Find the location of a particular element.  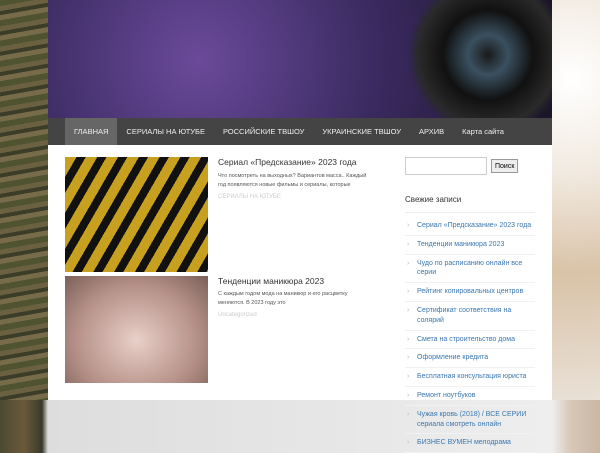

post-category: СЕРИАЛЫ НА ЮТУБЕ is located at coordinates (249, 197).